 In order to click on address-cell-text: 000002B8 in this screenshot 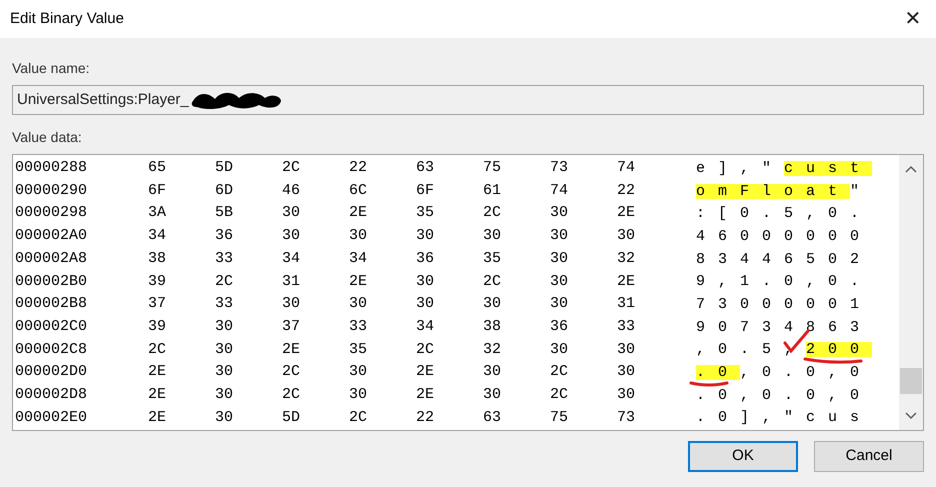, I will do `click(51, 304)`.